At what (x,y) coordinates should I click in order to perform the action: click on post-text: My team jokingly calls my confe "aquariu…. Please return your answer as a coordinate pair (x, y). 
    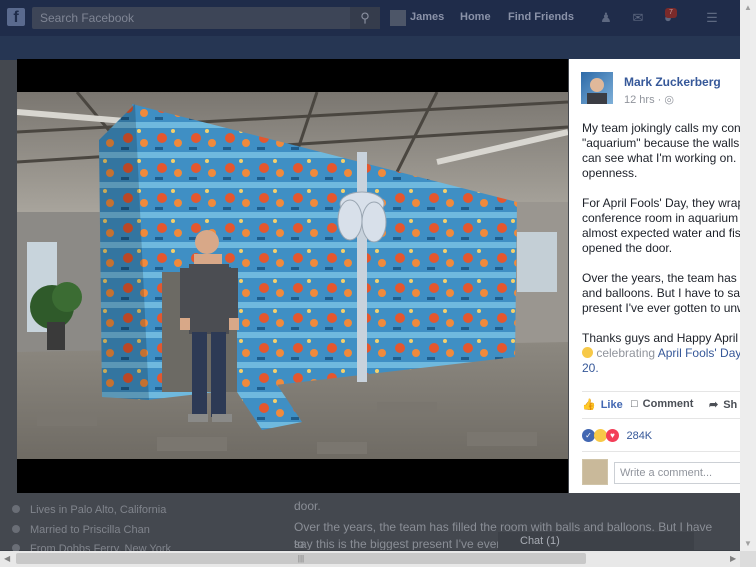
    Looking at the image, I should click on (661, 256).